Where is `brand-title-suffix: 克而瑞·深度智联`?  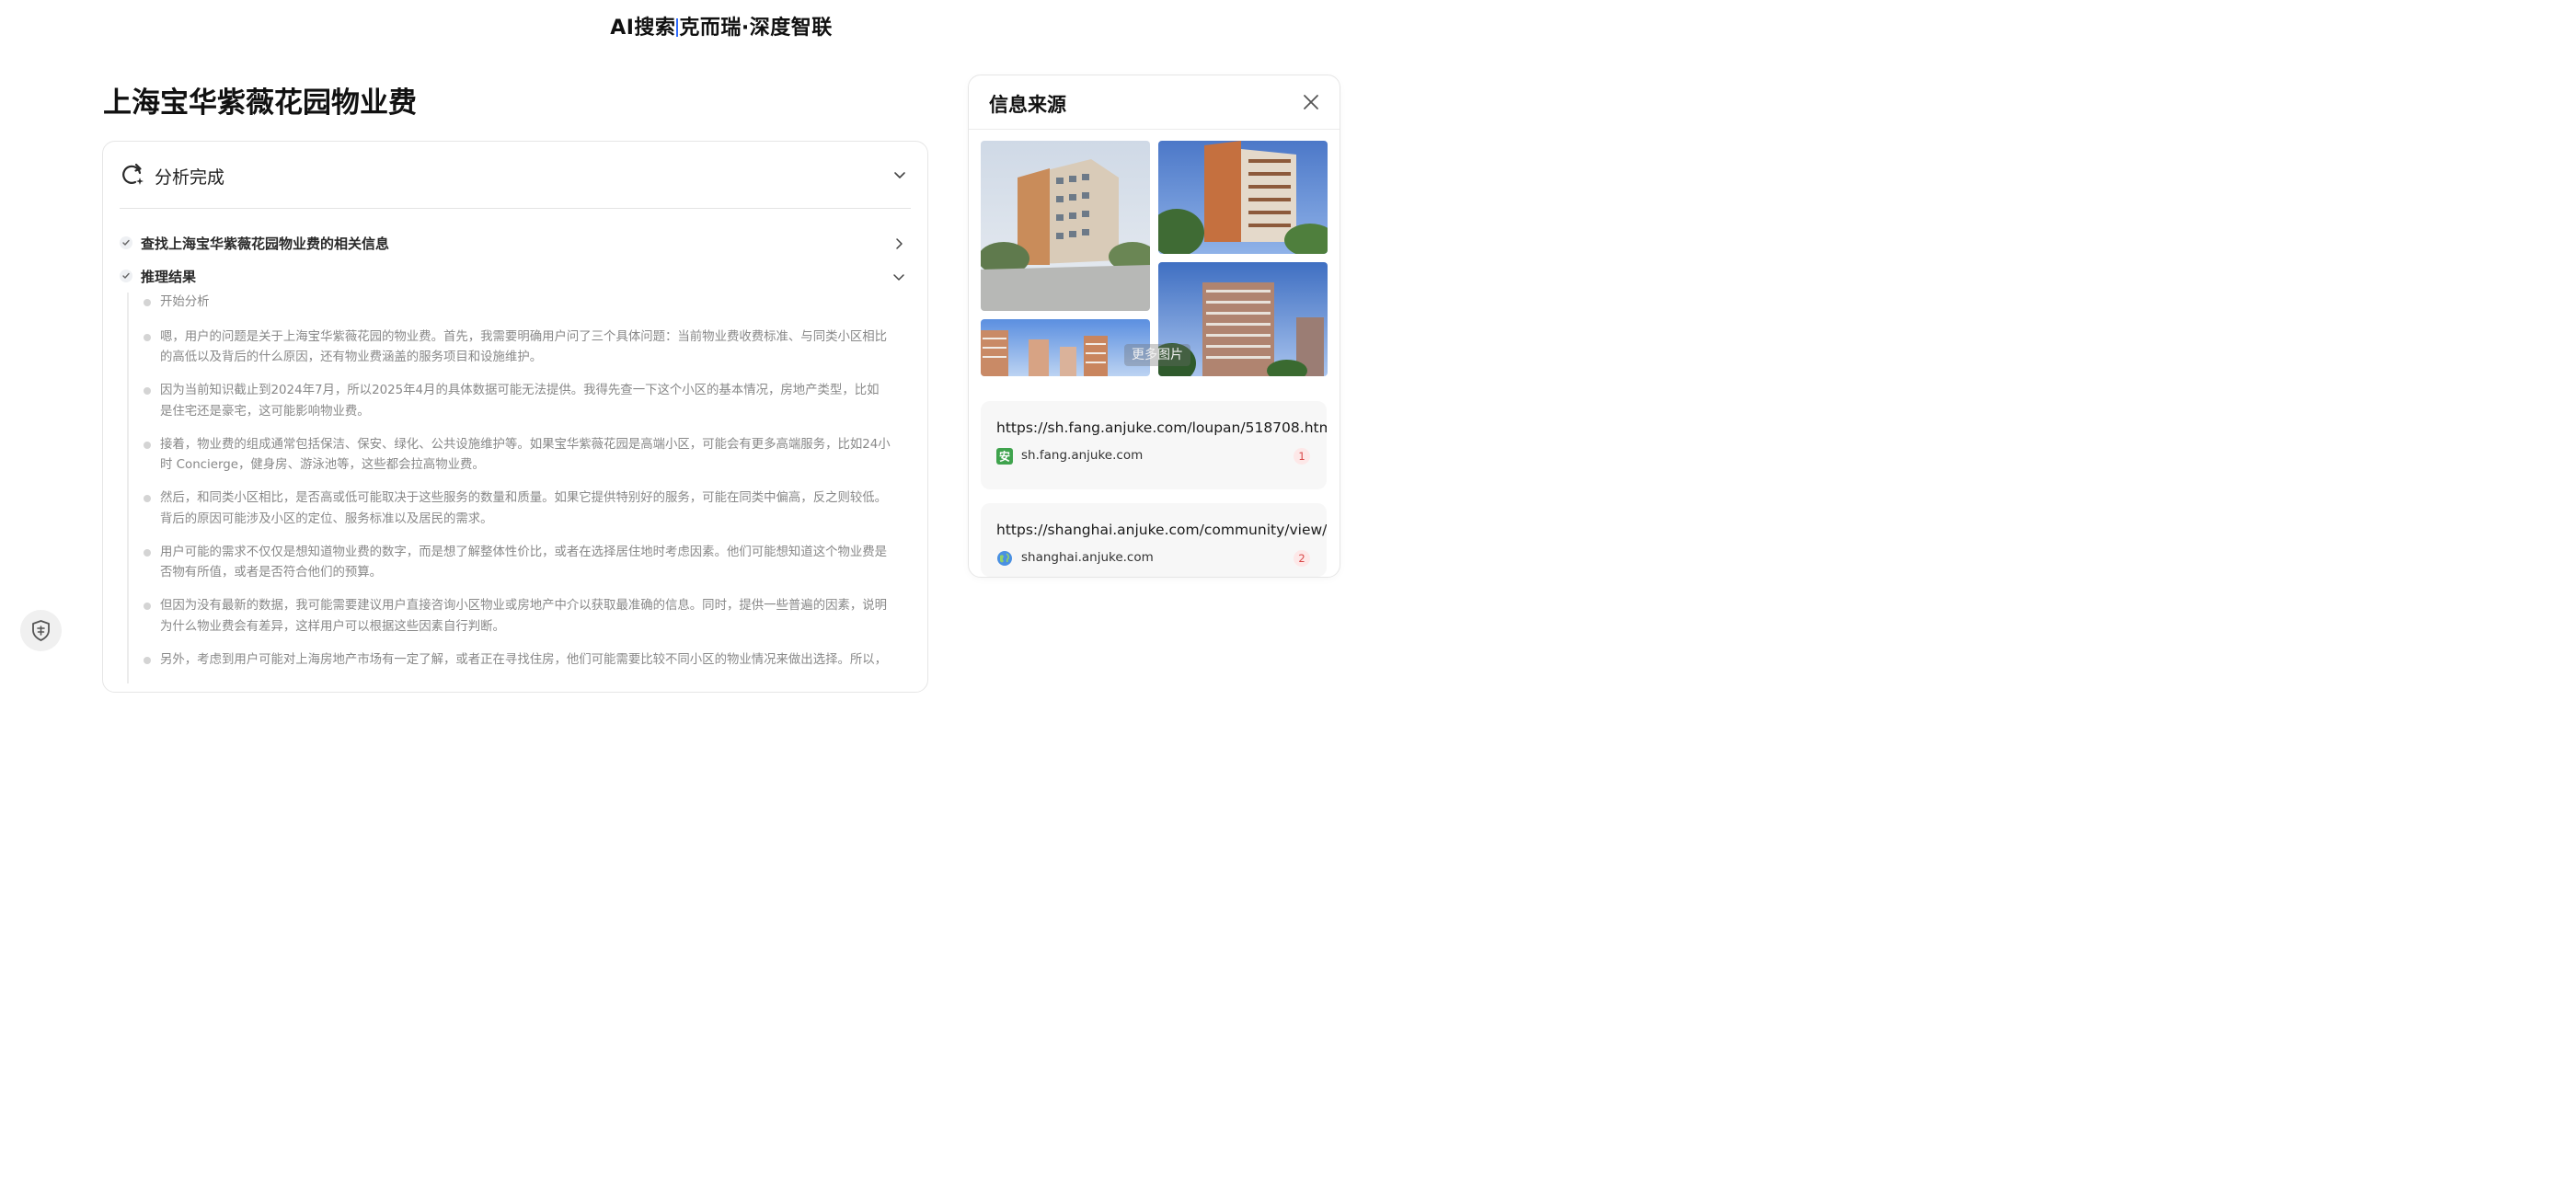
brand-title-suffix: 克而瑞·深度智联 is located at coordinates (756, 29).